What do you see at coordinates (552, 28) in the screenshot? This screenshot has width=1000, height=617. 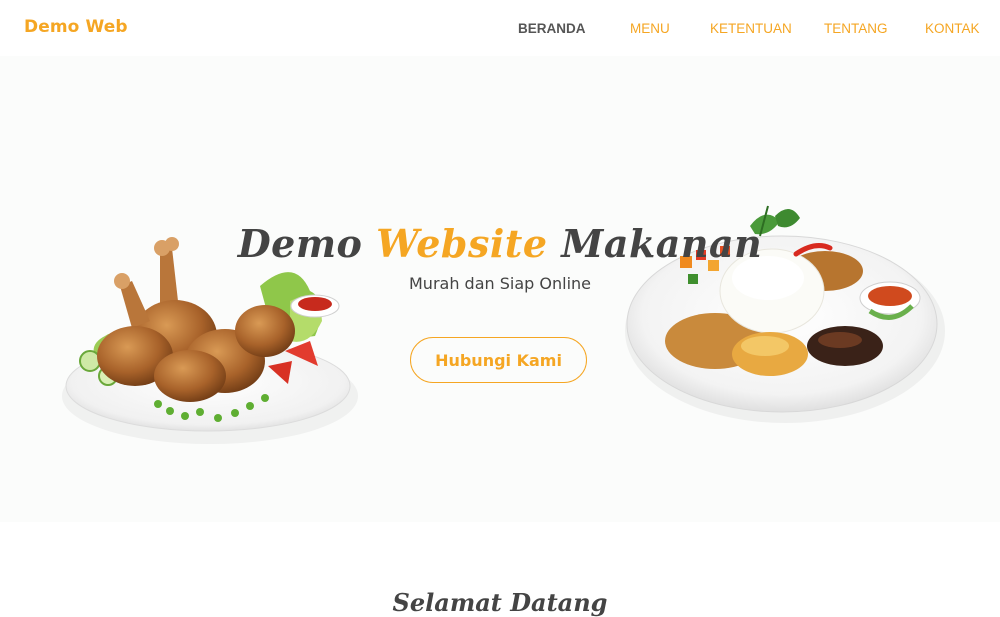 I see `nav-link-beranda: BERANDA` at bounding box center [552, 28].